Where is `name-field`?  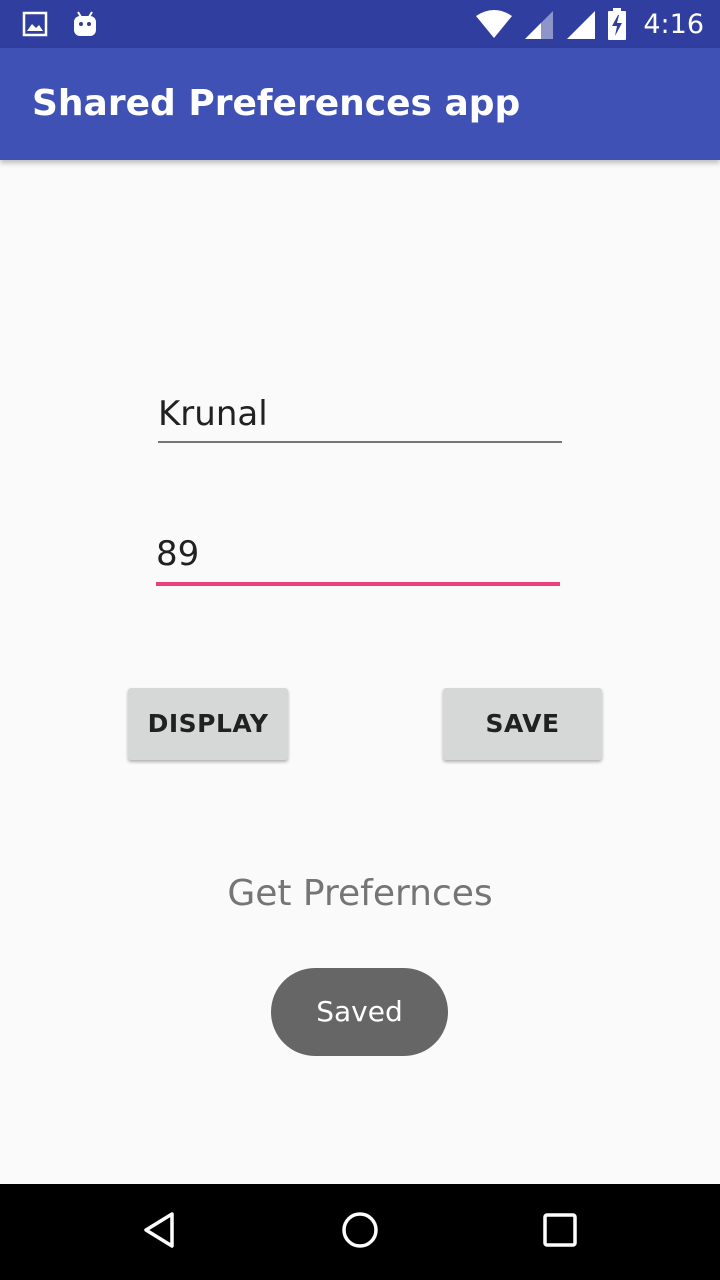 name-field is located at coordinates (360, 416).